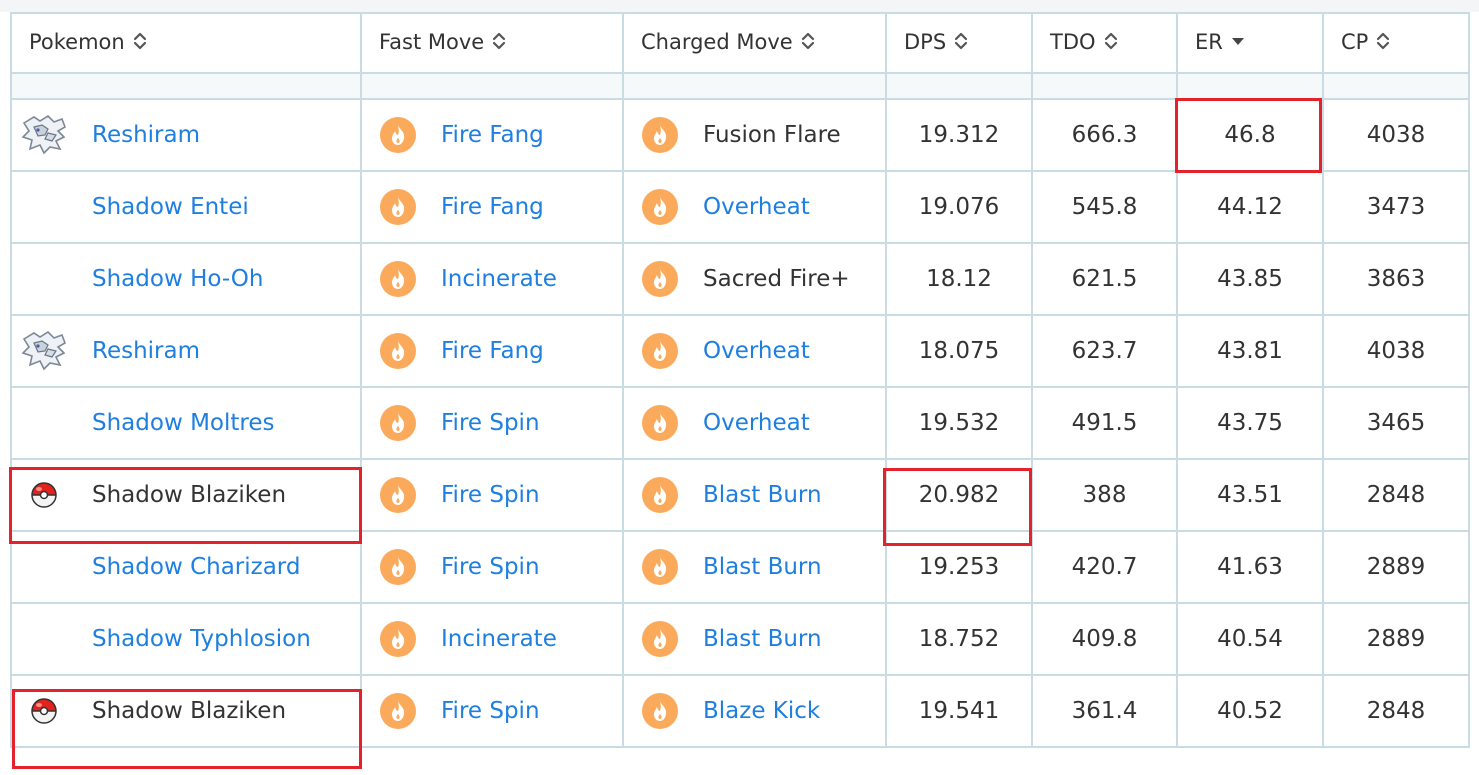 Image resolution: width=1479 pixels, height=775 pixels. What do you see at coordinates (1396, 43) in the screenshot?
I see `column-header-cp: CP` at bounding box center [1396, 43].